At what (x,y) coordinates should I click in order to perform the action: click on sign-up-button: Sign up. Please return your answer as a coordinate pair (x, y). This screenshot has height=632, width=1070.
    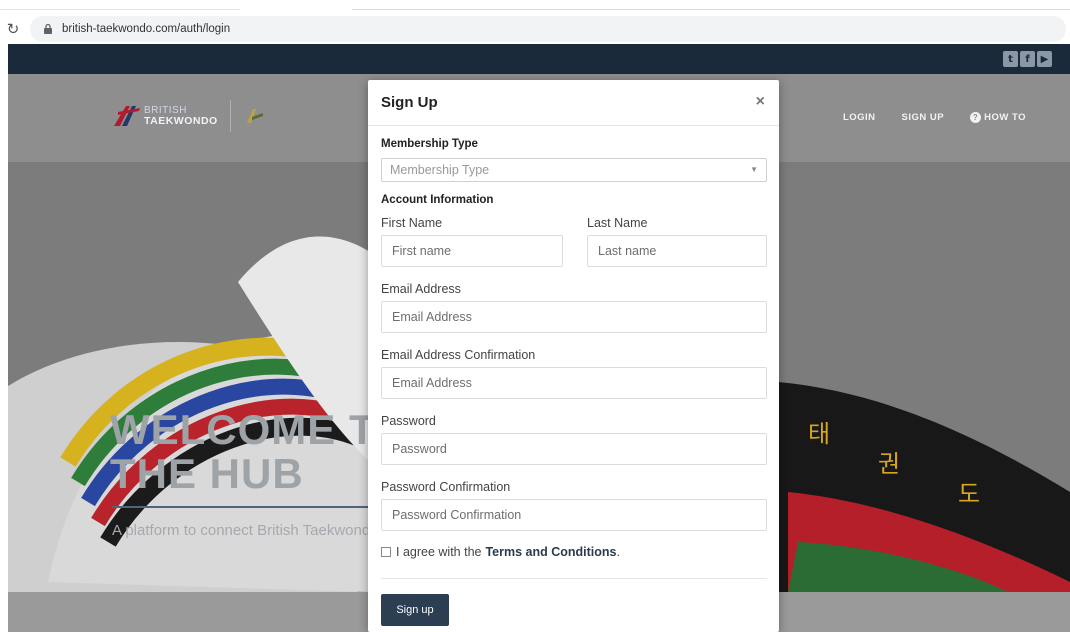
    Looking at the image, I should click on (415, 610).